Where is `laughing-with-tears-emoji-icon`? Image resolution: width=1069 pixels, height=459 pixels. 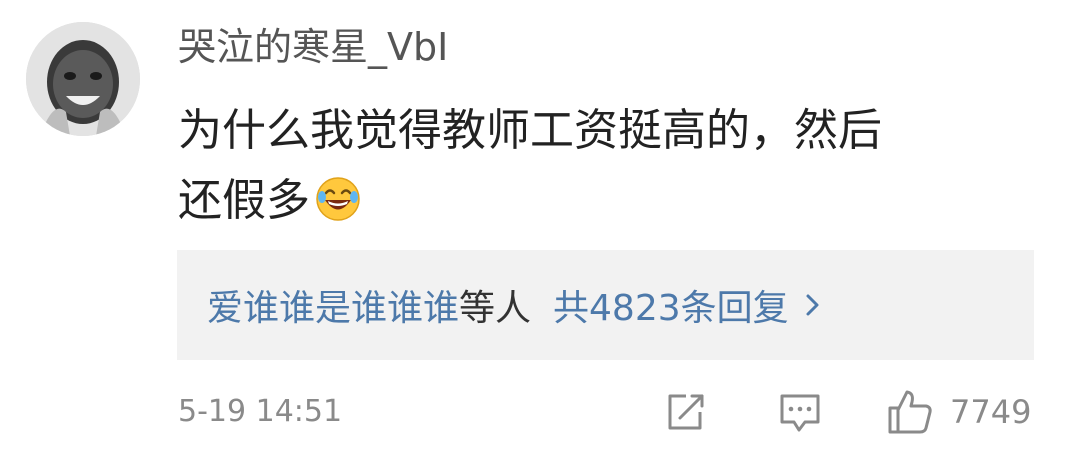 laughing-with-tears-emoji-icon is located at coordinates (338, 199).